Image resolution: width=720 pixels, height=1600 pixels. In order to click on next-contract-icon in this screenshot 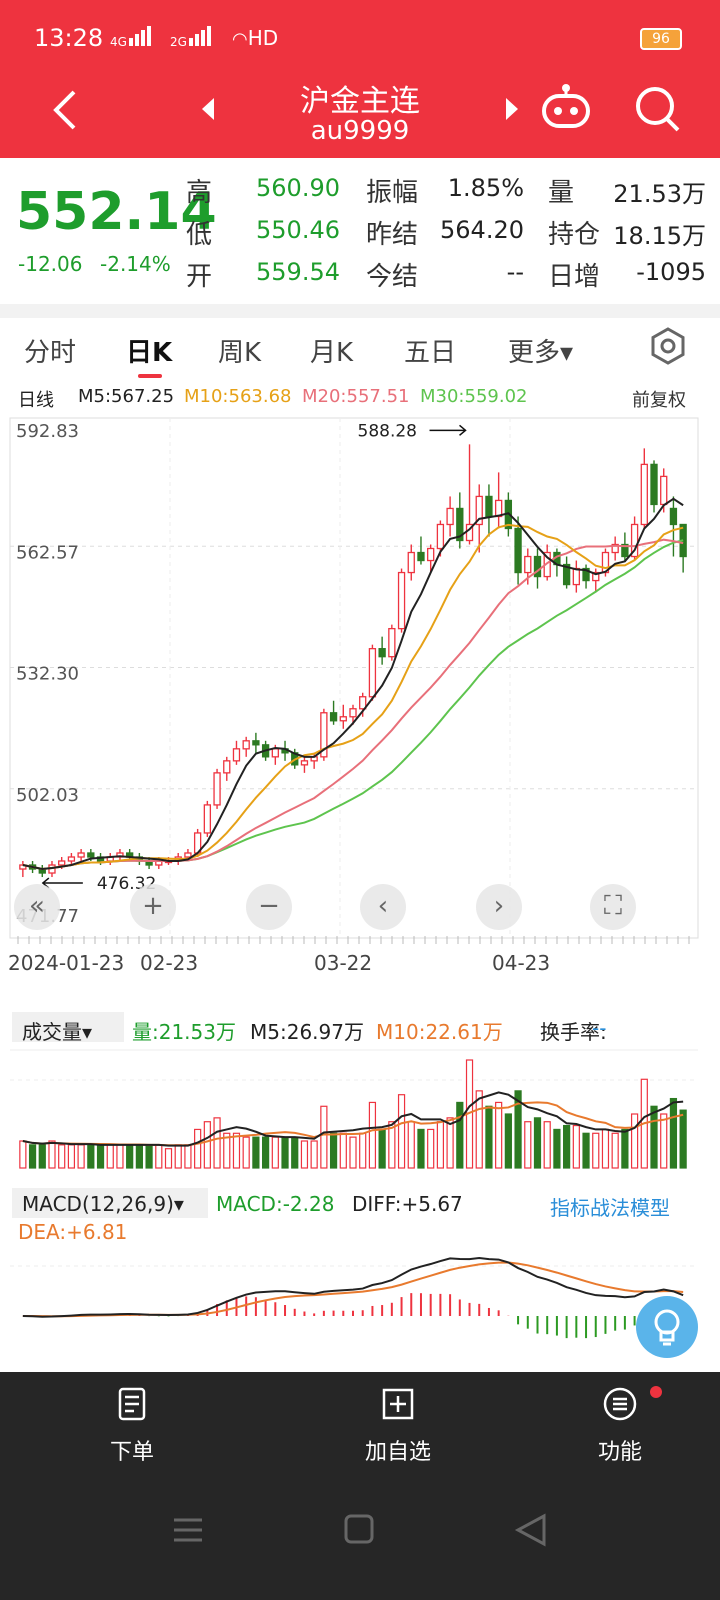, I will do `click(512, 109)`.